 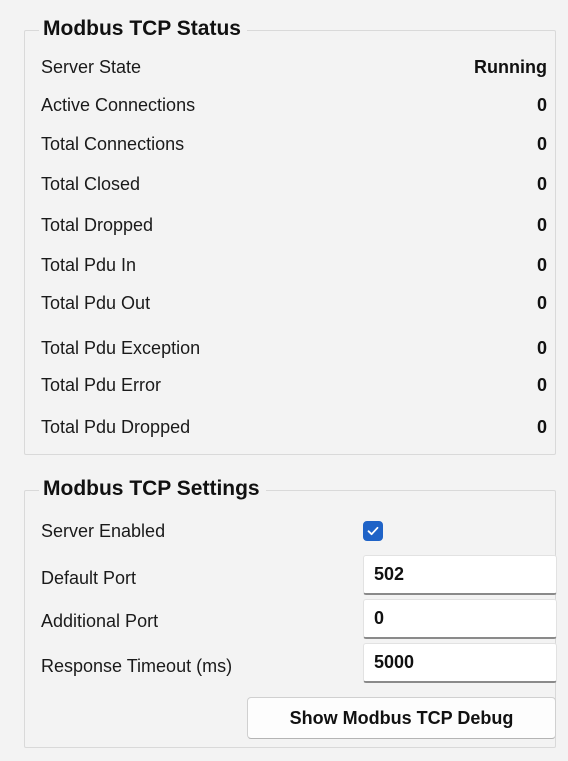 What do you see at coordinates (113, 143) in the screenshot?
I see `total-connections-label: Total Connections` at bounding box center [113, 143].